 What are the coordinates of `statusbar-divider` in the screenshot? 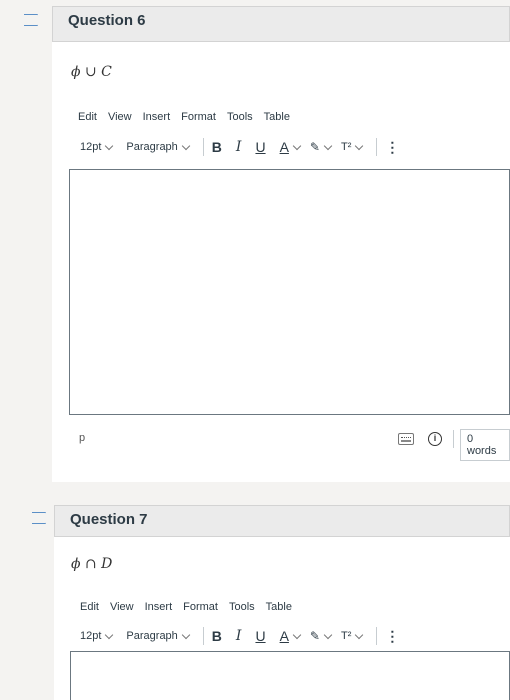 It's located at (453, 439).